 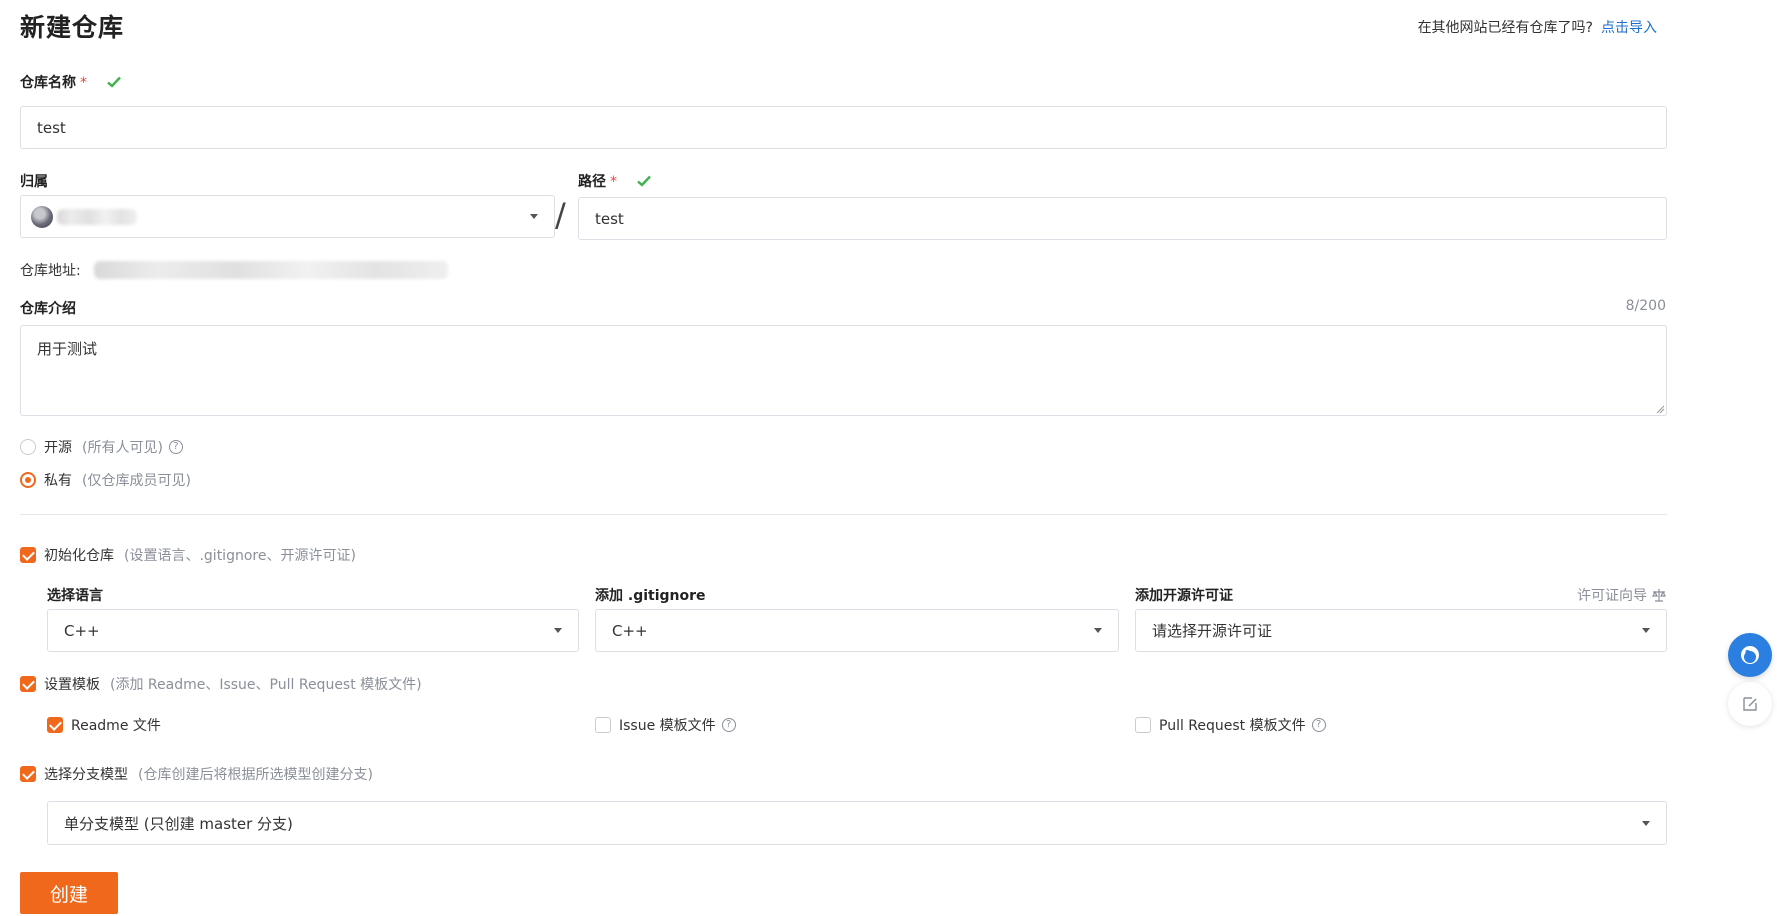 What do you see at coordinates (136, 481) in the screenshot?
I see `visibility-private-sub: (仅仓库成员可见)` at bounding box center [136, 481].